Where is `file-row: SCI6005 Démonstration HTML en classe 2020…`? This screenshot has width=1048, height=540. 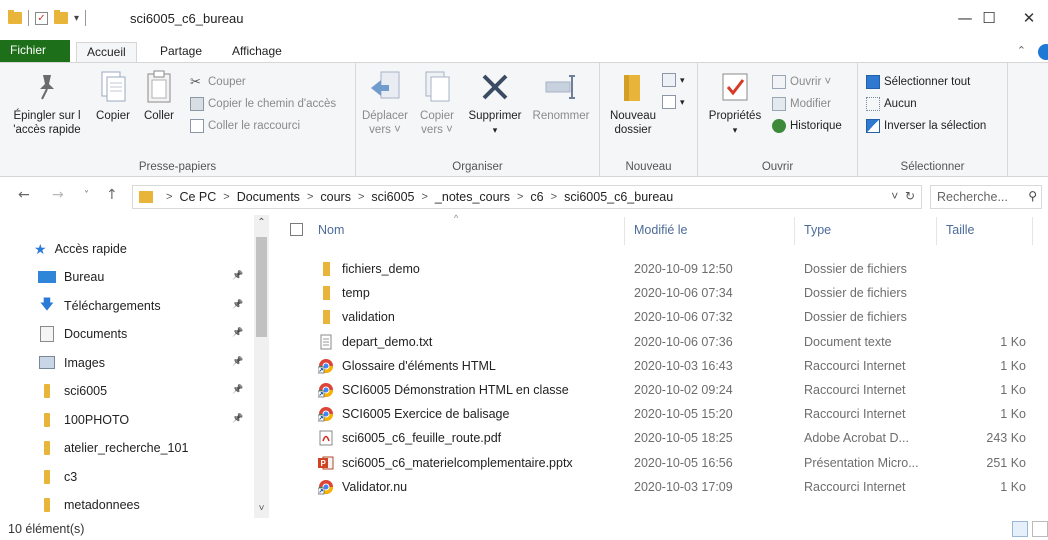
file-row: SCI6005 Démonstration HTML en classe 2020… is located at coordinates (660, 390).